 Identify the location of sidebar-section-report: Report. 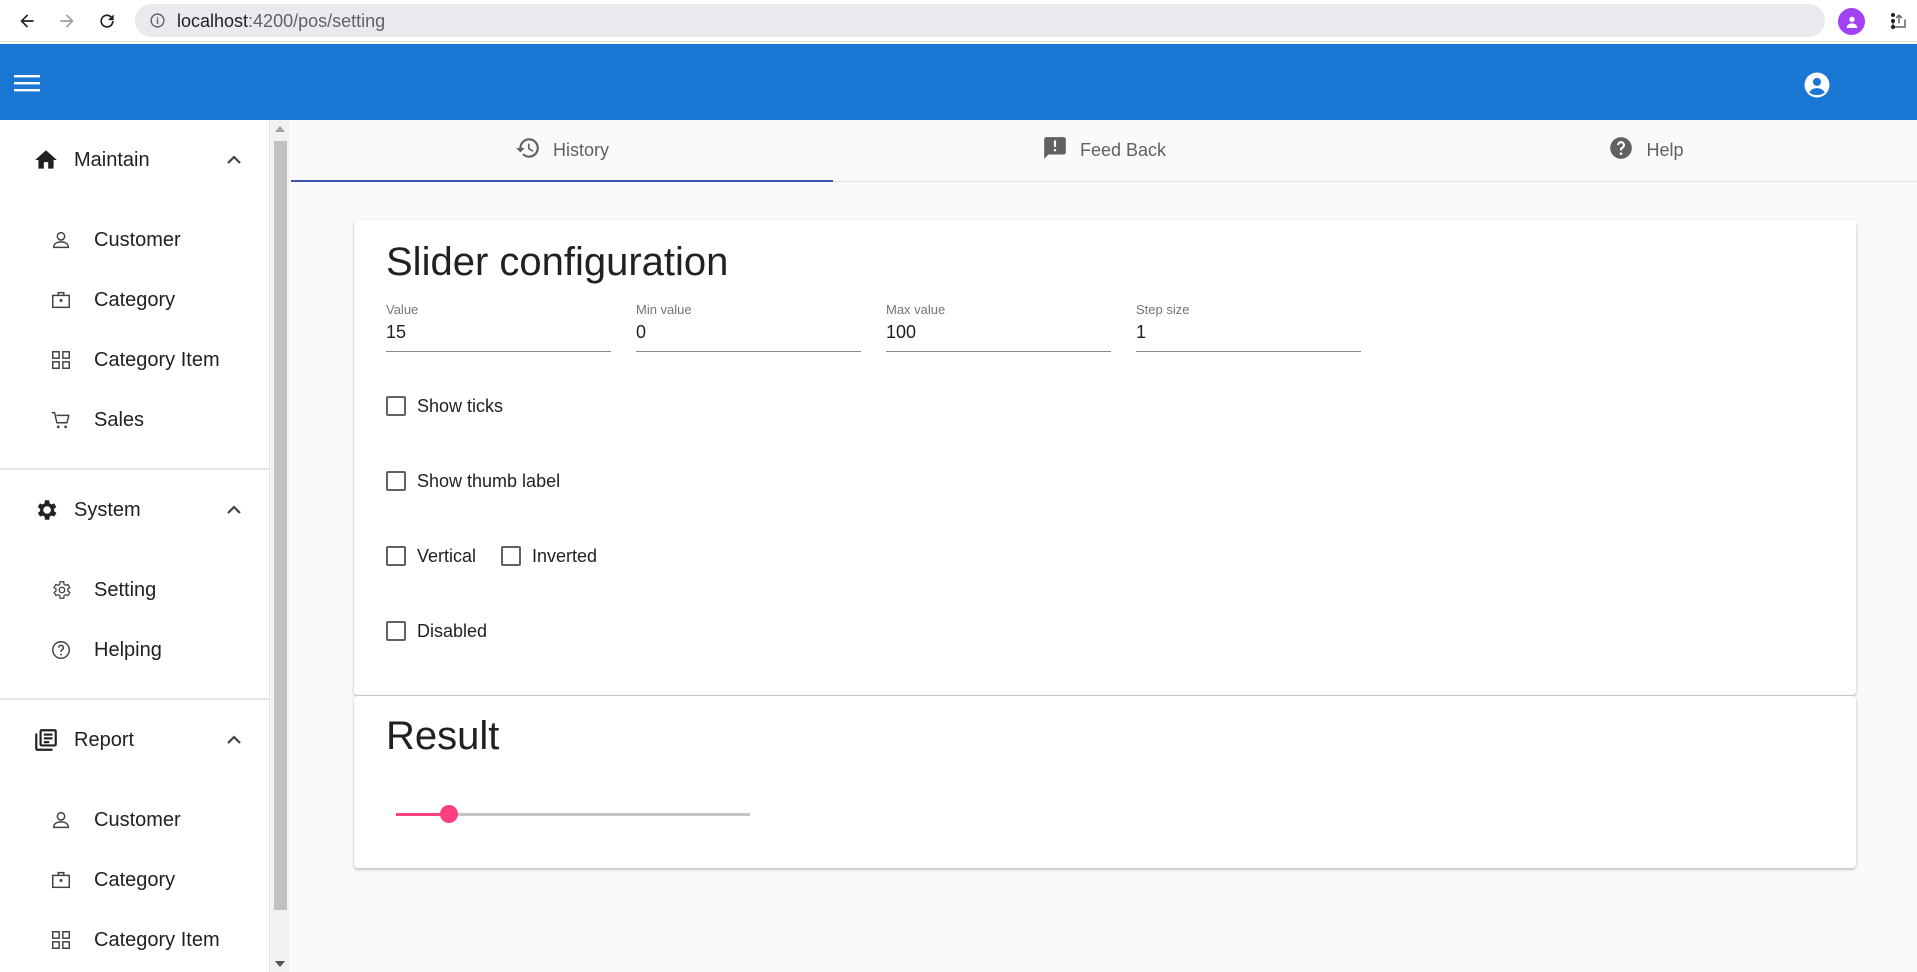
(134, 740).